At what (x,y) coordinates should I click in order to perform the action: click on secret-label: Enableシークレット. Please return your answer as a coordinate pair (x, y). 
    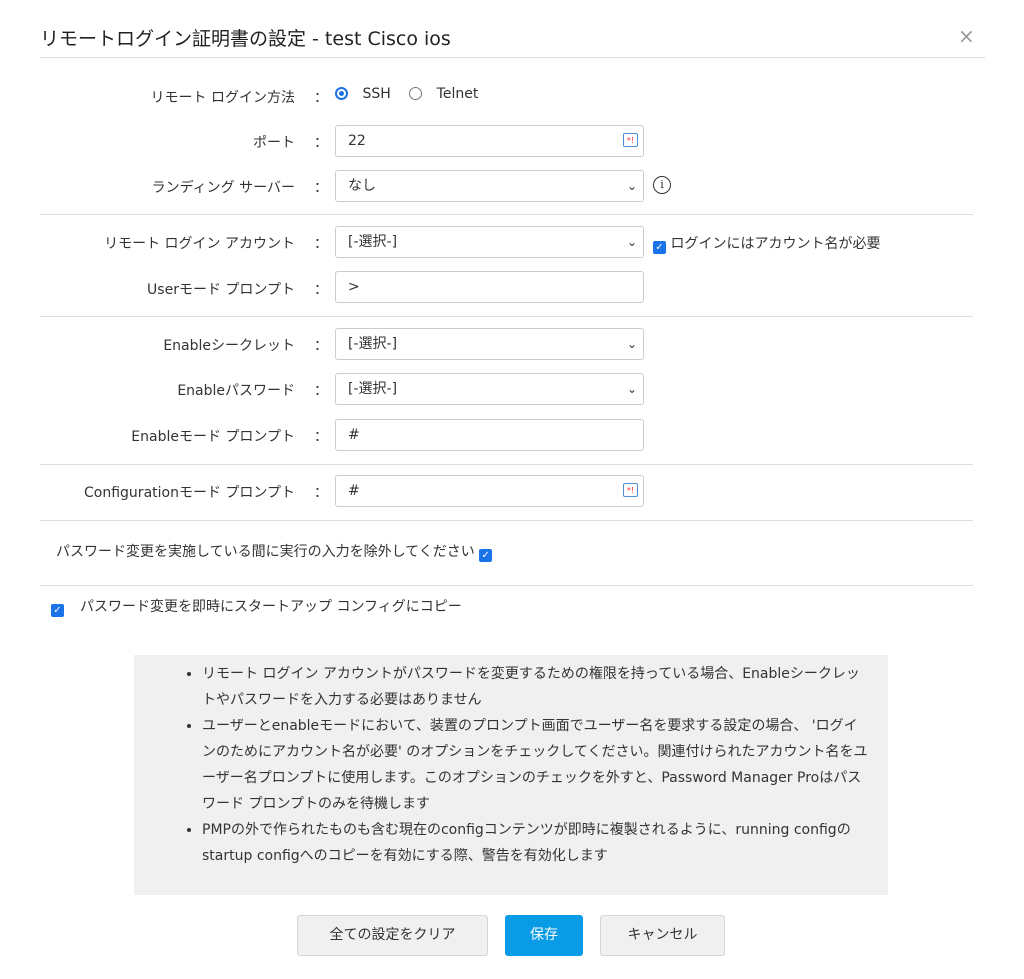
    Looking at the image, I should click on (229, 346).